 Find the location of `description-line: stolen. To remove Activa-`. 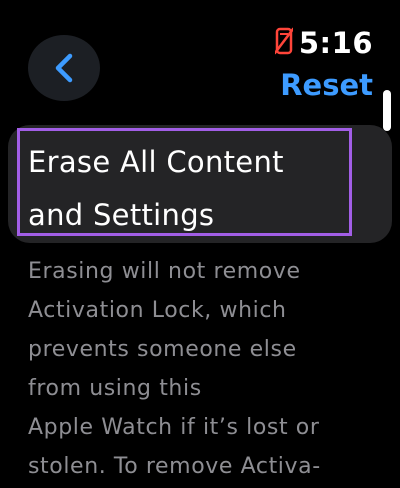

description-line: stolen. To remove Activa- is located at coordinates (174, 466).